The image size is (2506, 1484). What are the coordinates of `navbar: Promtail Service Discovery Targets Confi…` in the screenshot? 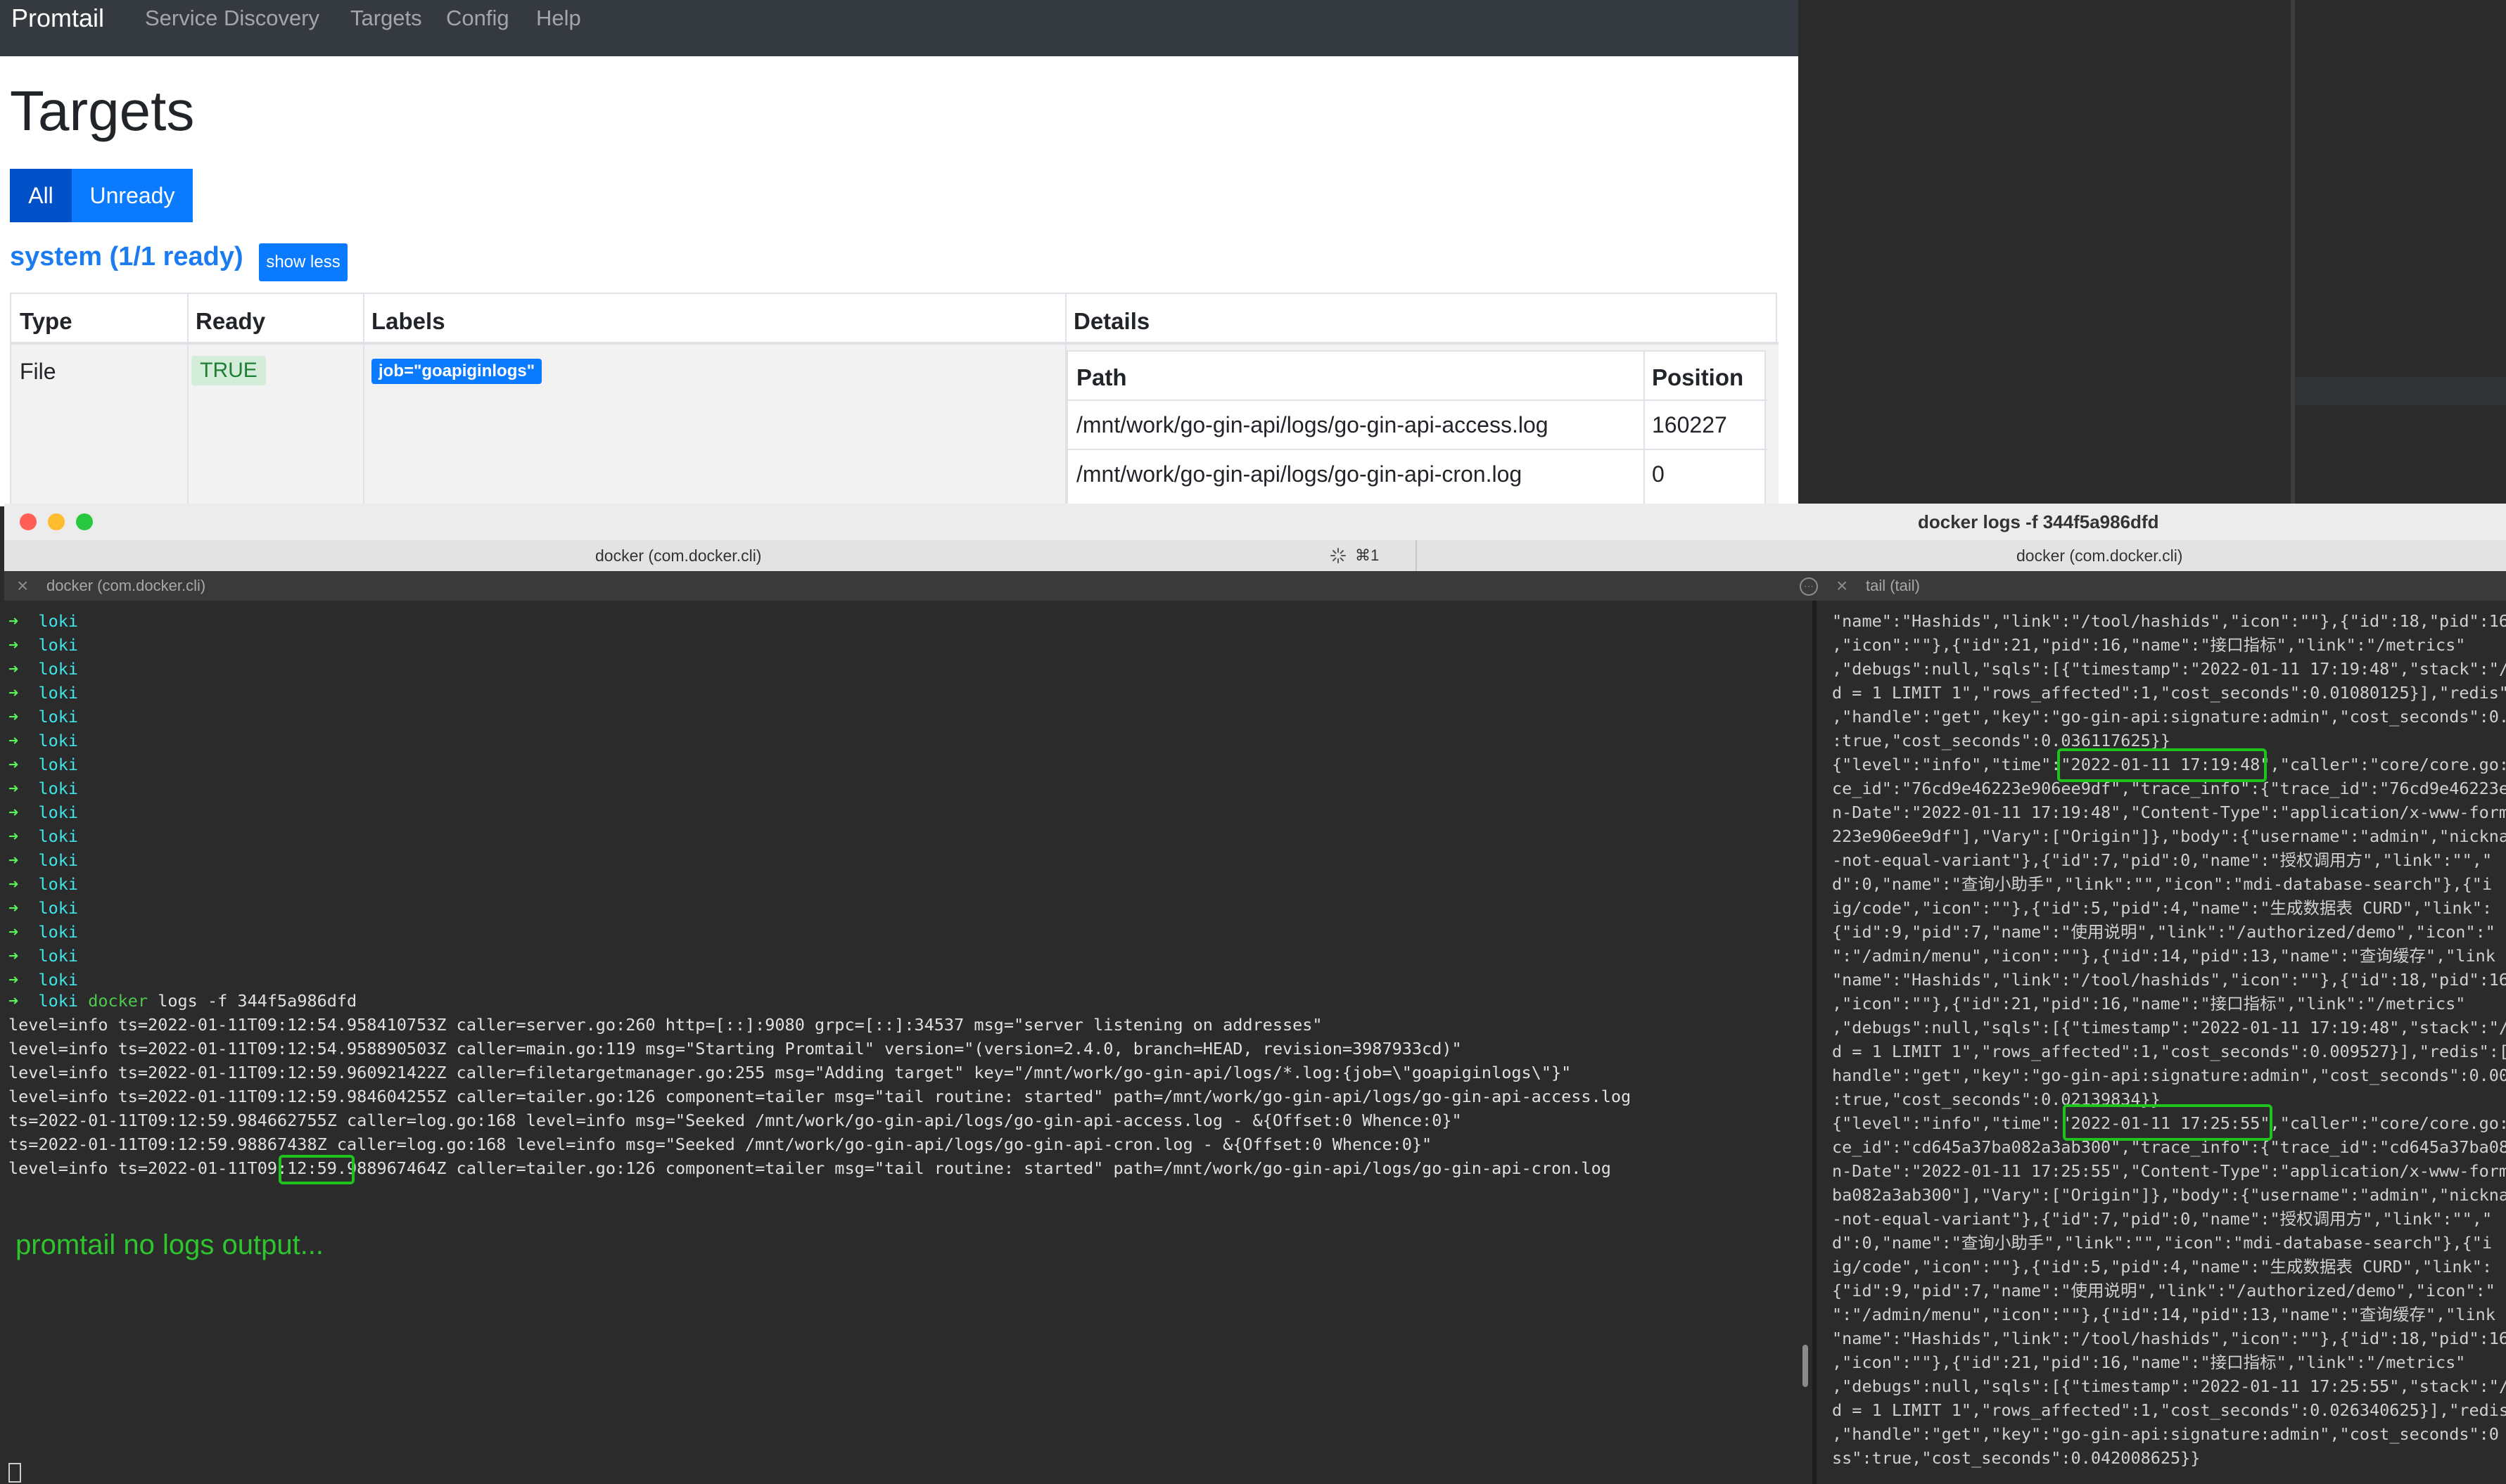 It's located at (899, 28).